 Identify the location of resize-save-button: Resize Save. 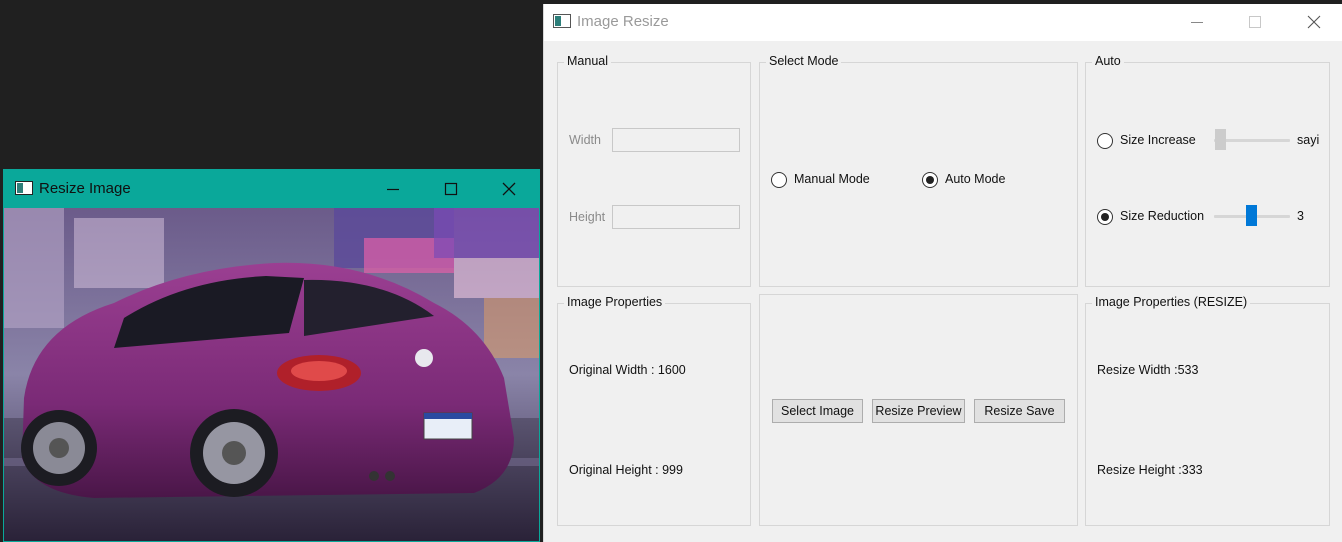
(1019, 411).